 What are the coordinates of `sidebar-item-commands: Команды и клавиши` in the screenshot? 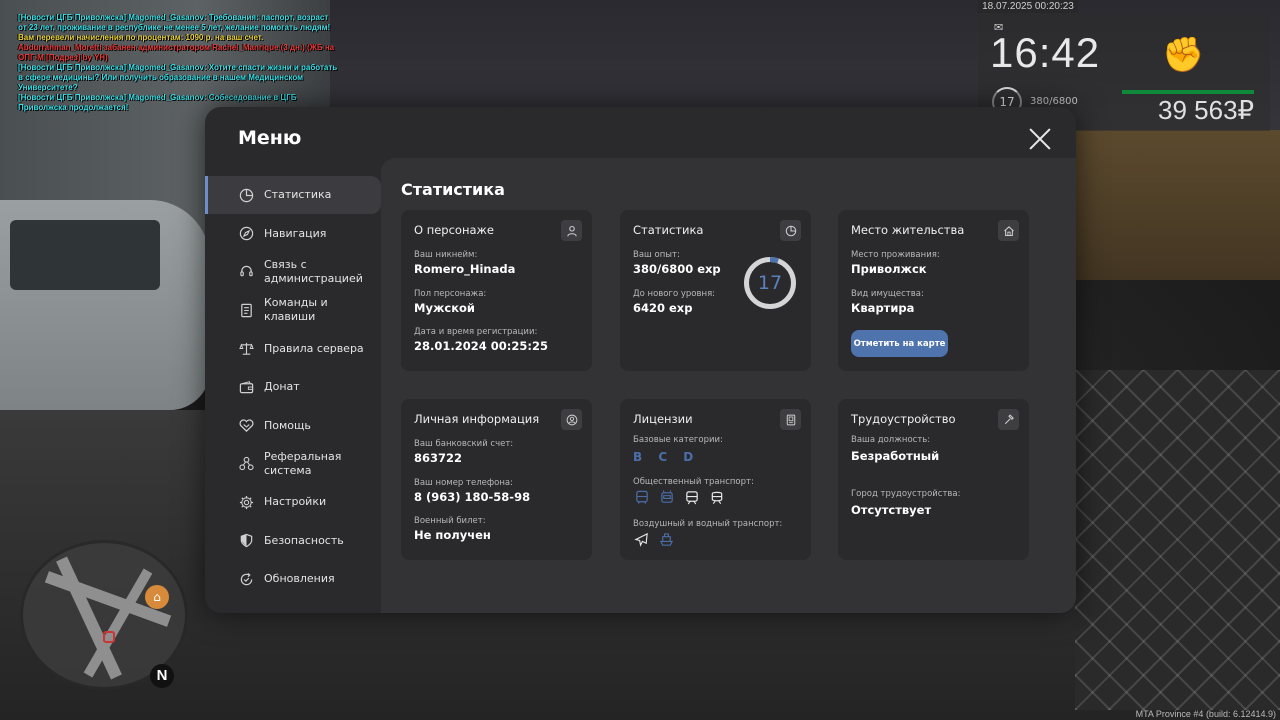 It's located at (293, 310).